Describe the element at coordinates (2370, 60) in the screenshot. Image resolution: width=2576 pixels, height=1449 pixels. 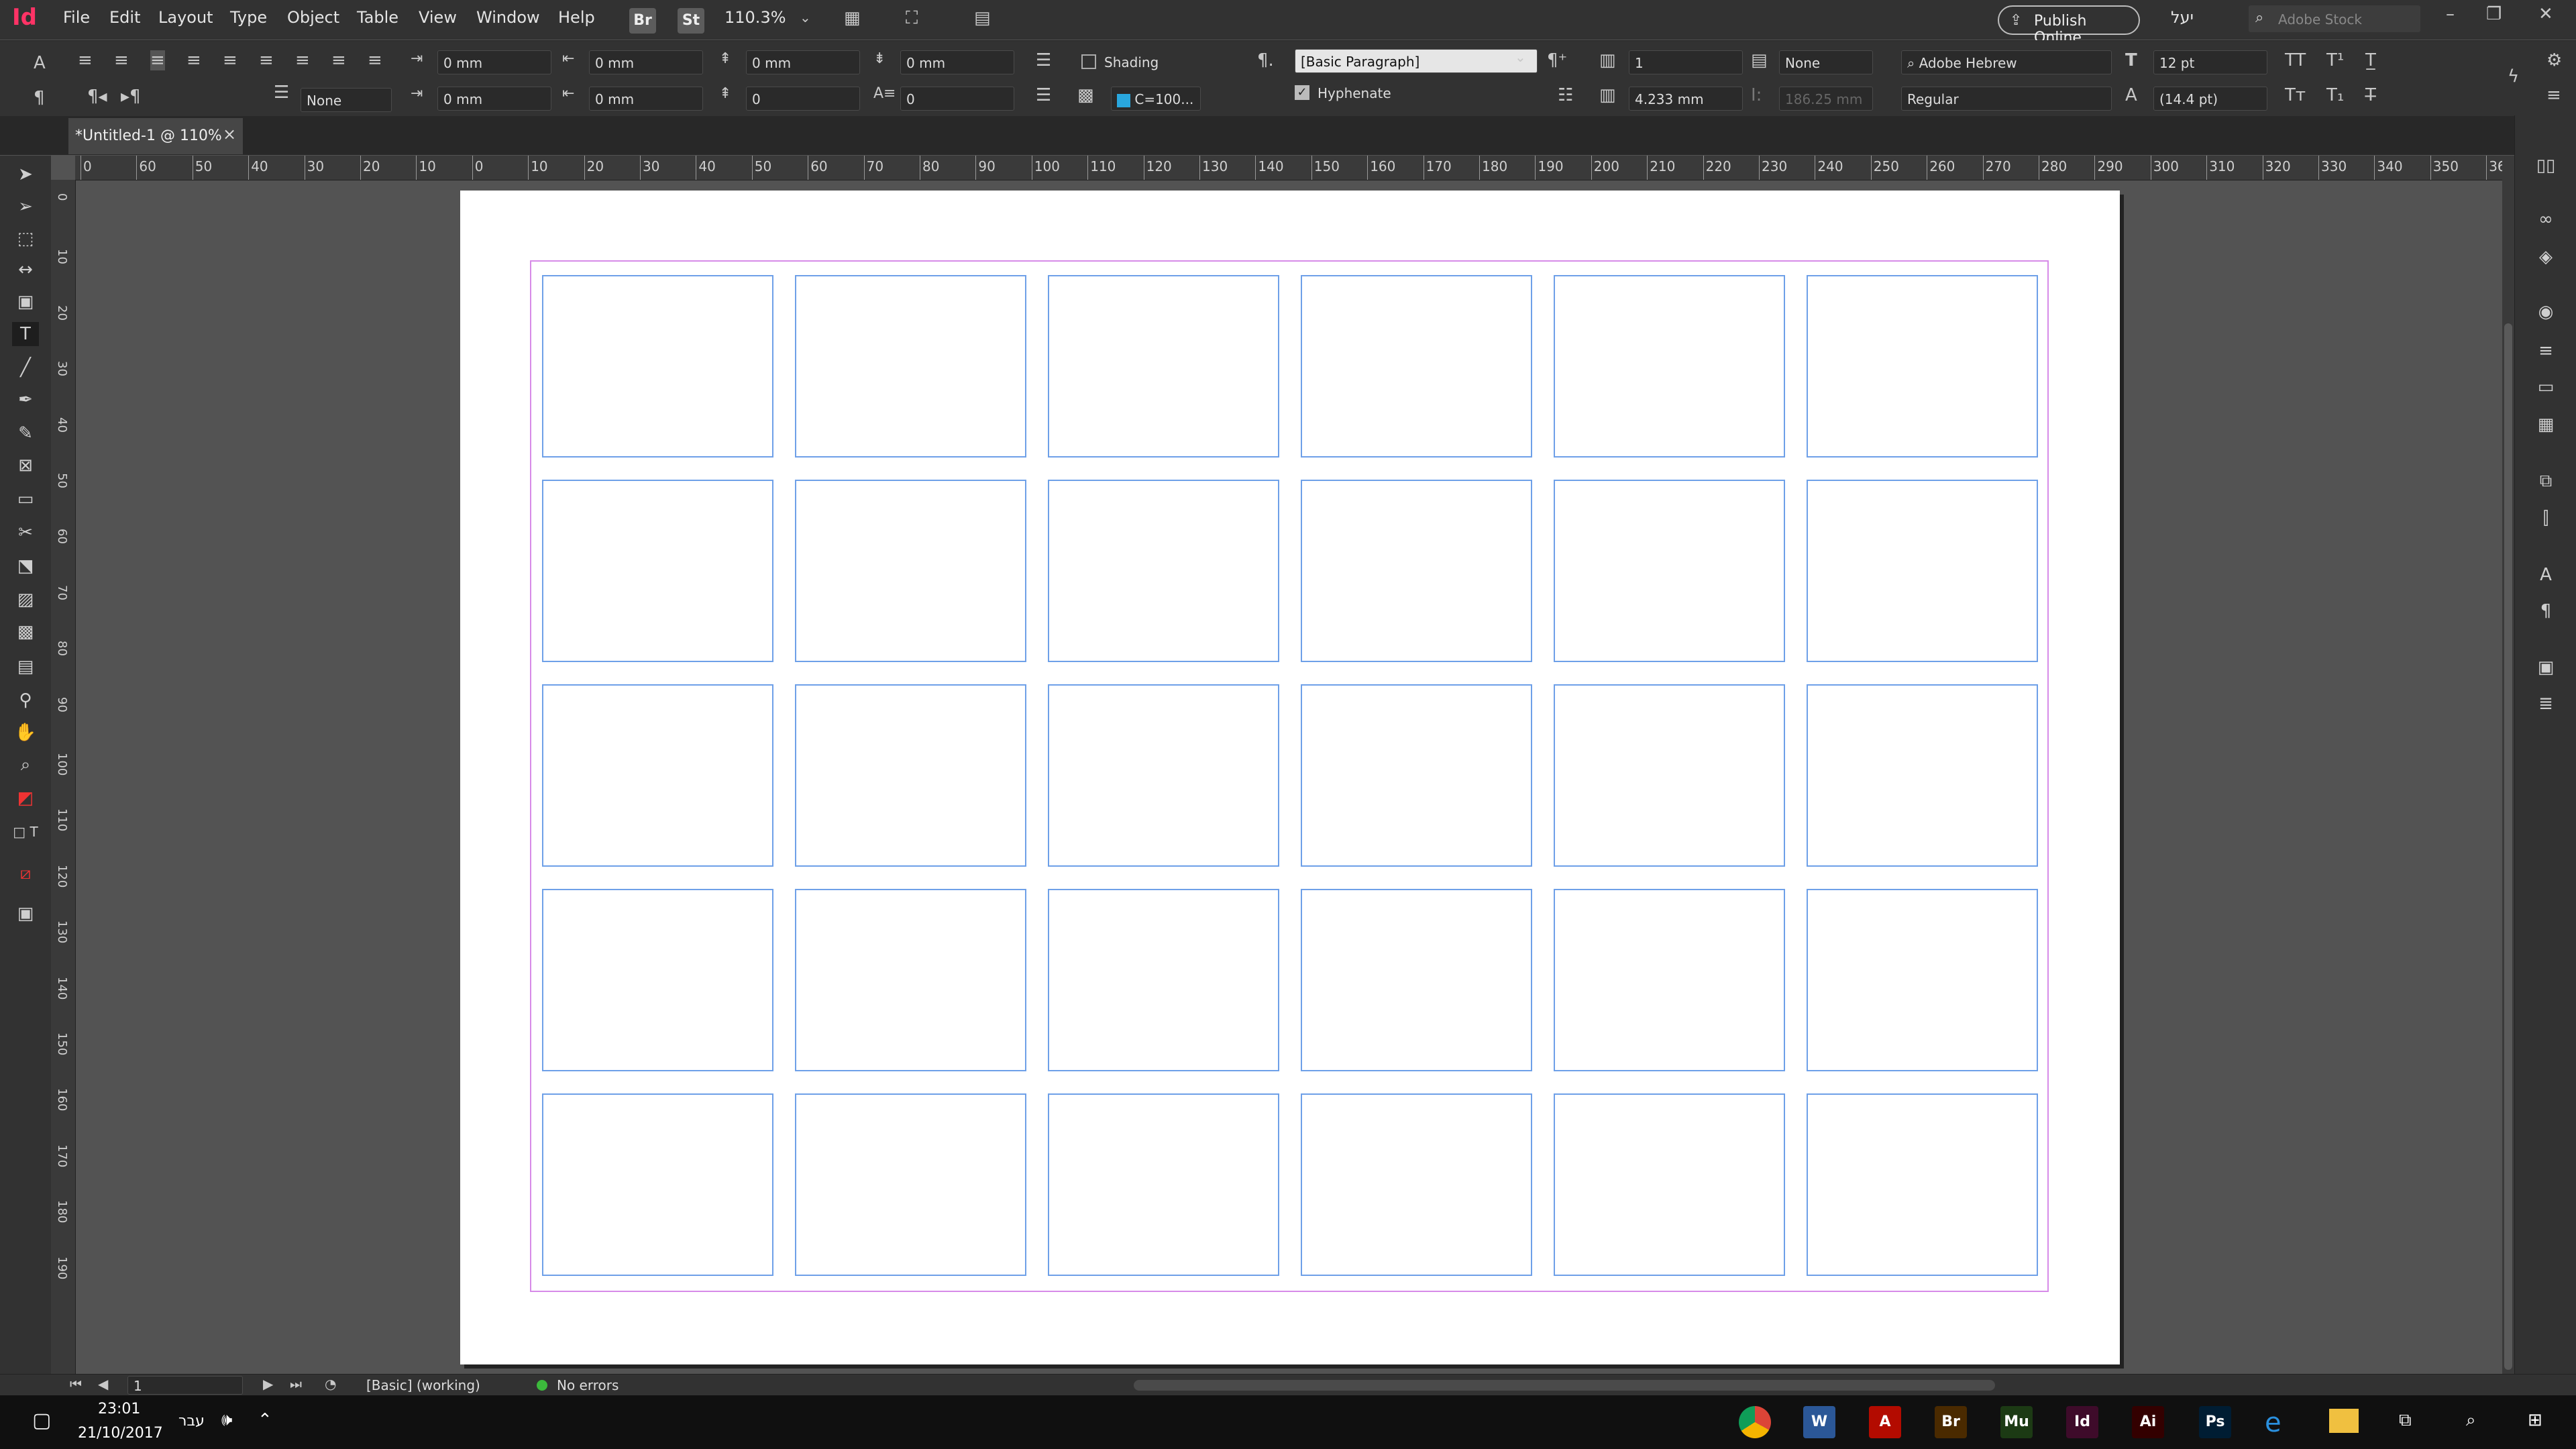
I see `underline-icon: T̲` at that location.